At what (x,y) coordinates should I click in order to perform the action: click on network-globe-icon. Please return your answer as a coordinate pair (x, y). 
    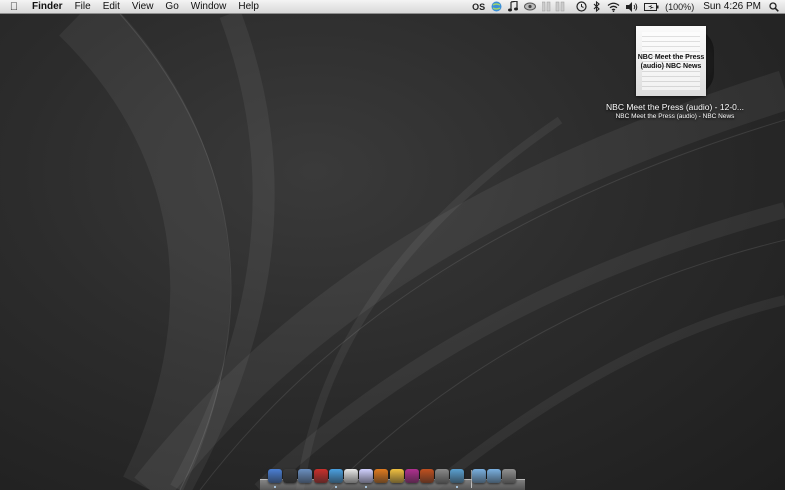
    Looking at the image, I should click on (457, 476).